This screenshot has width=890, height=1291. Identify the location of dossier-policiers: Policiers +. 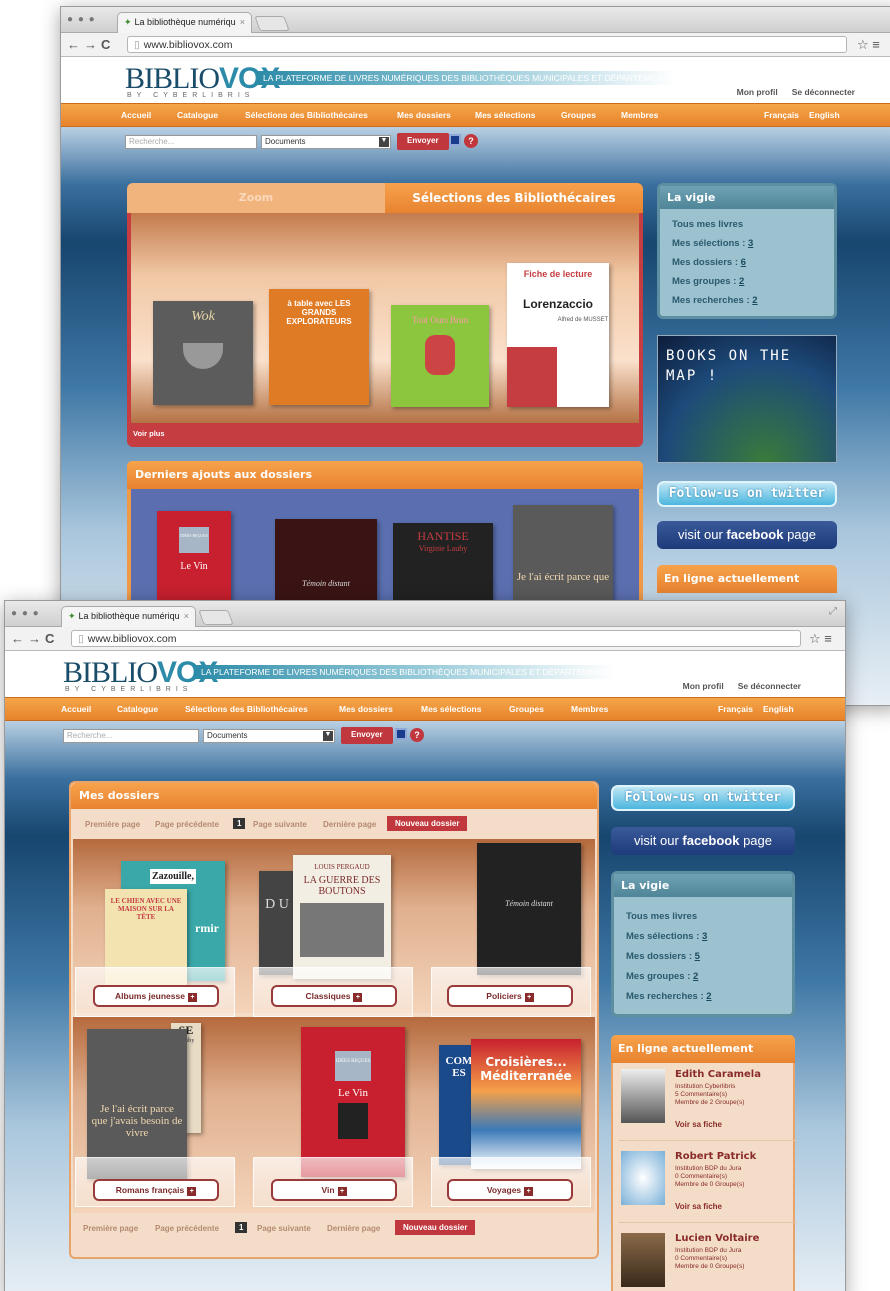
(510, 996).